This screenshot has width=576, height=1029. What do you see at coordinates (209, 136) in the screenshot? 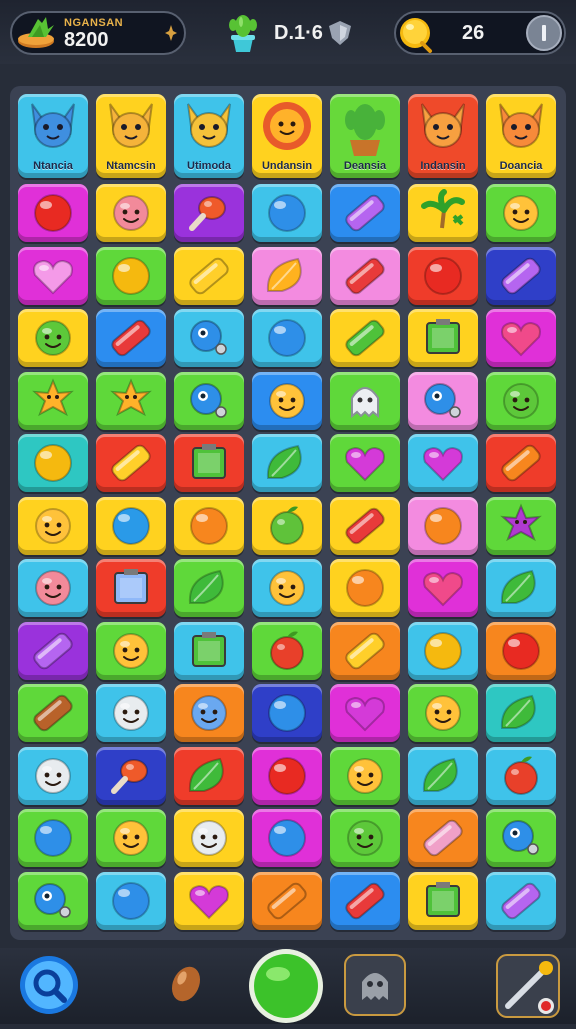
I see `character-tile: Utimoda` at bounding box center [209, 136].